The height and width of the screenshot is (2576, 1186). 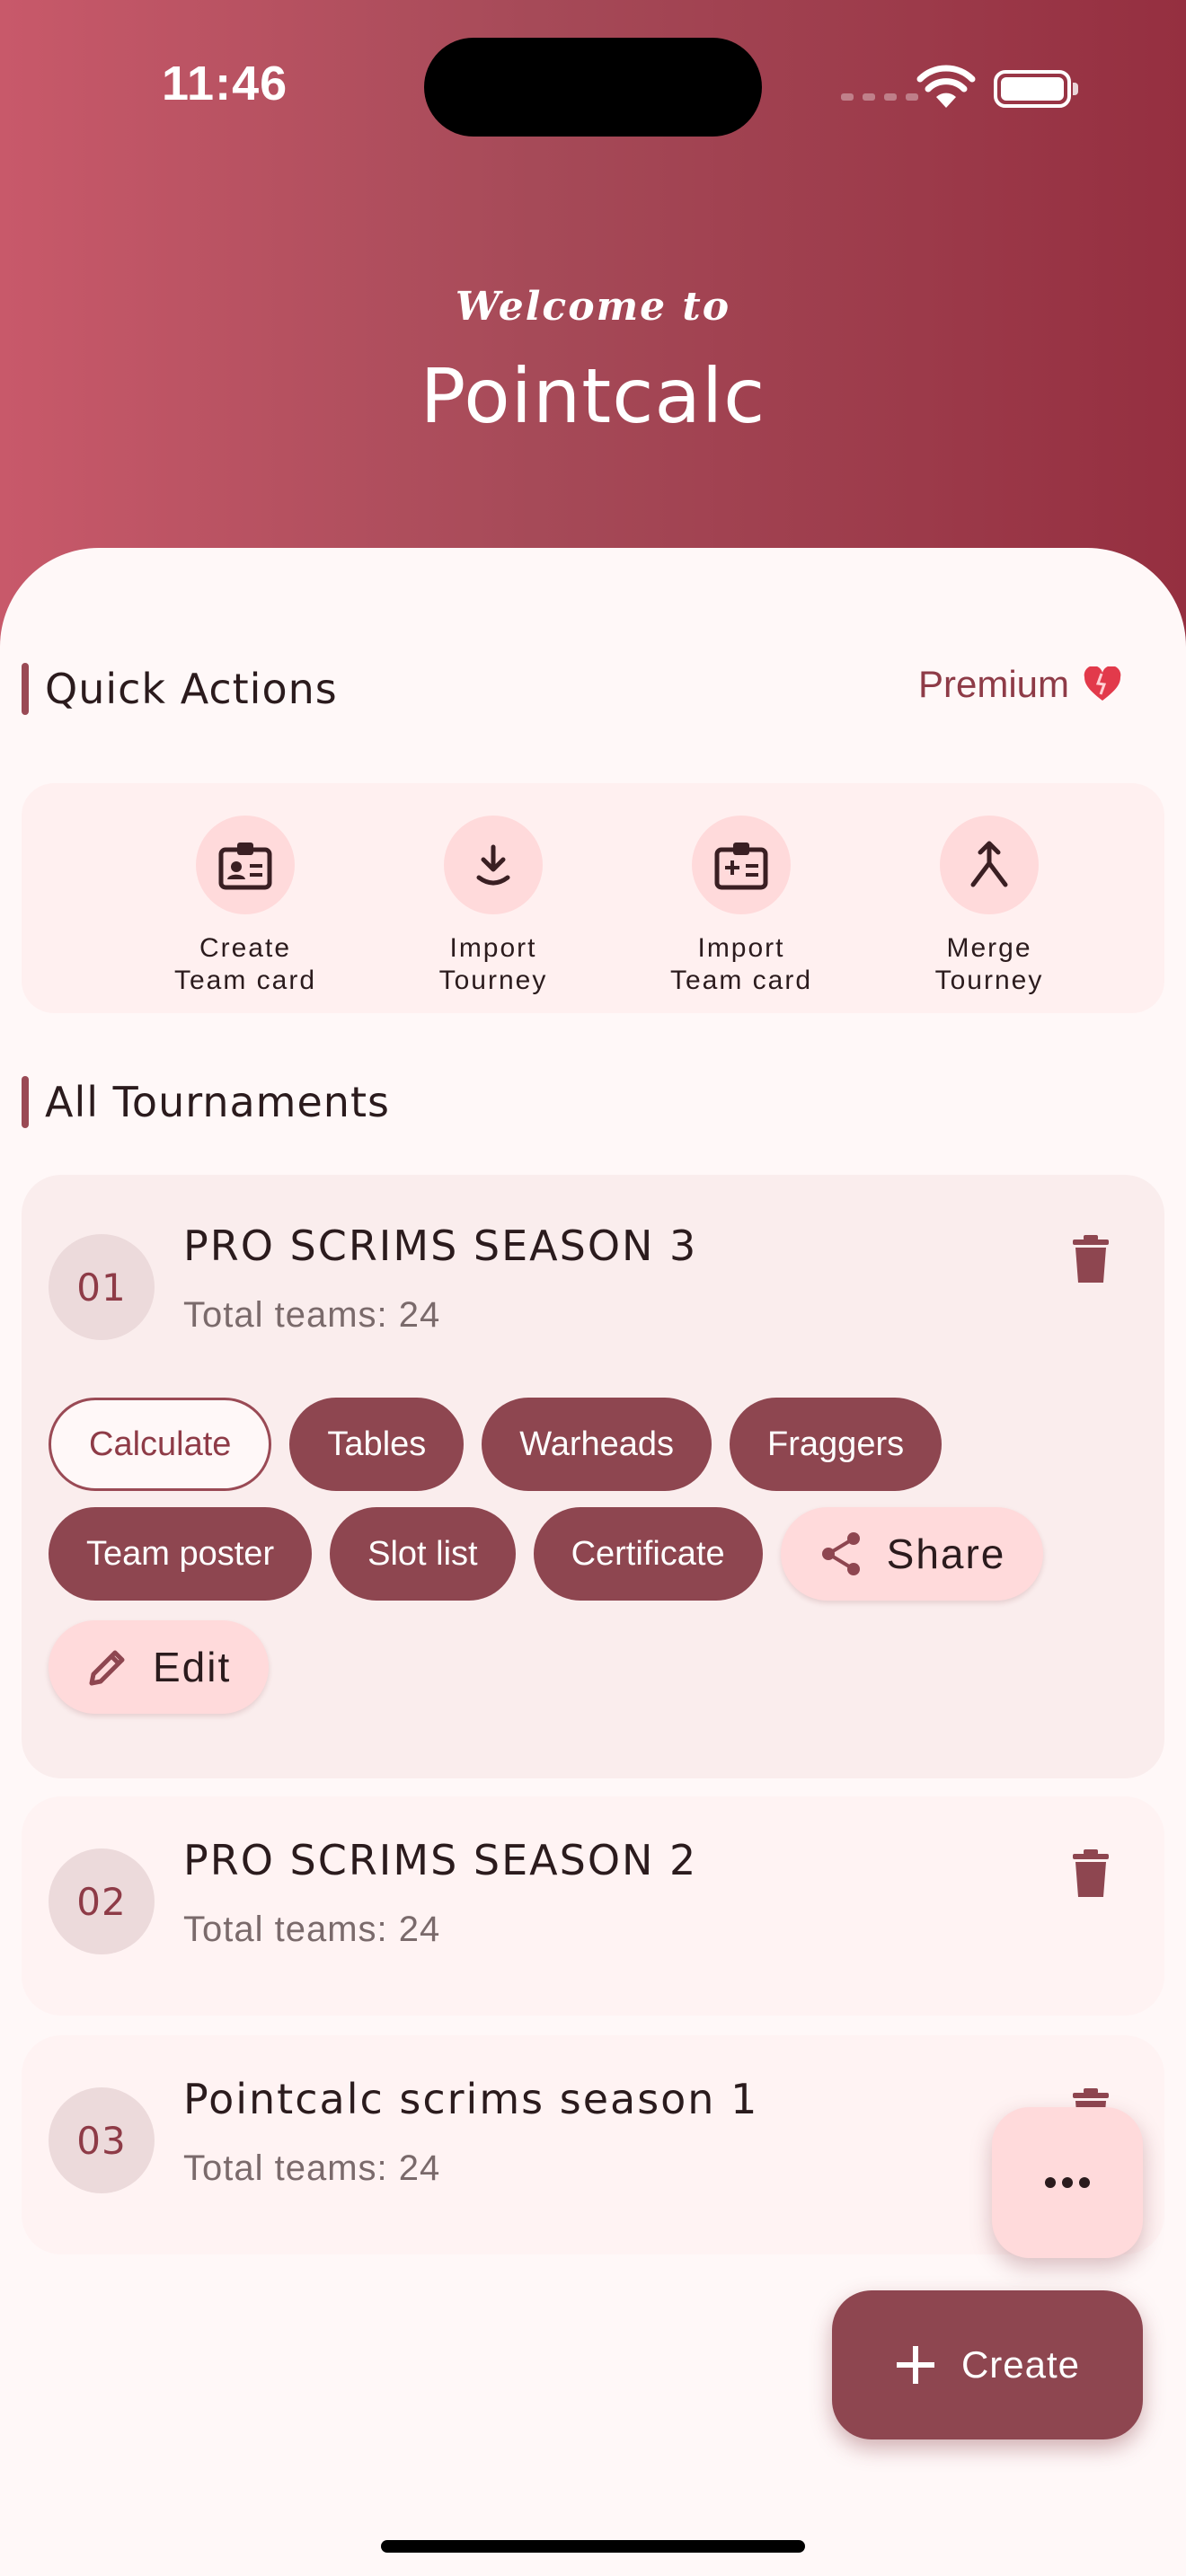 I want to click on import-team-card-action: Import Team card, so click(x=741, y=906).